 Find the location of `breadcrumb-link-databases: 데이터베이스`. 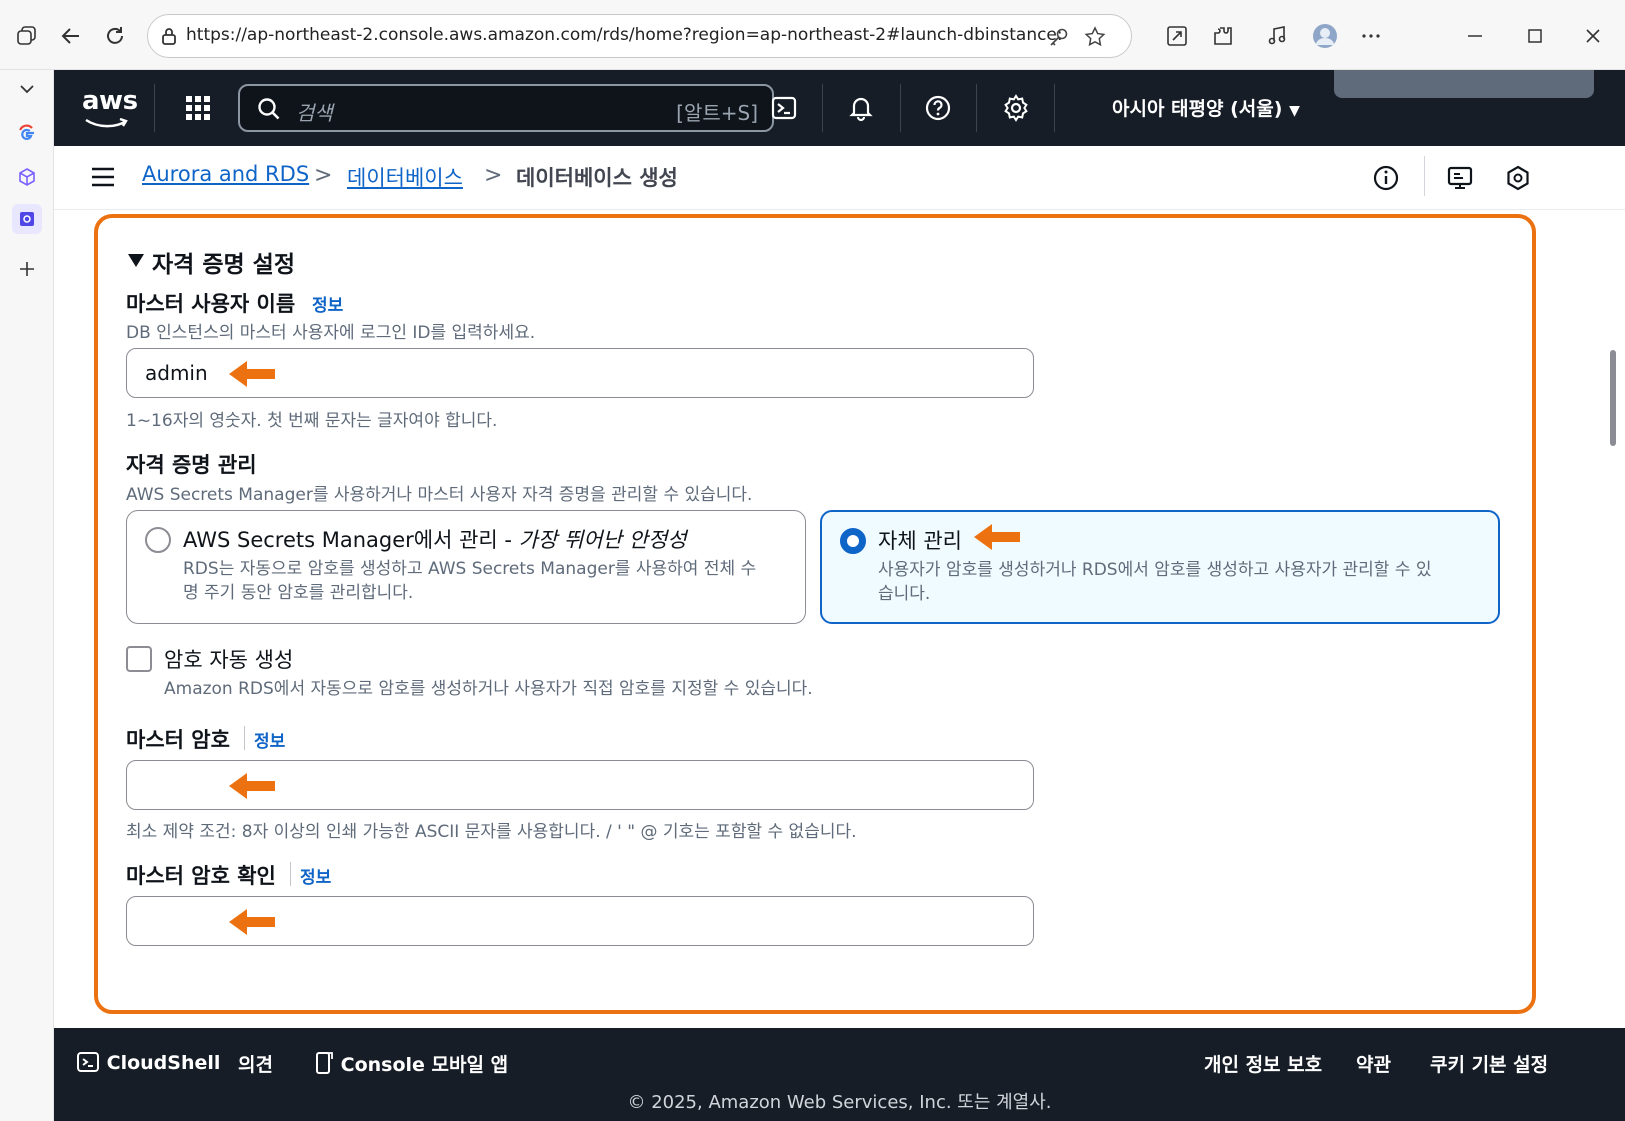

breadcrumb-link-databases: 데이터베이스 is located at coordinates (405, 177).